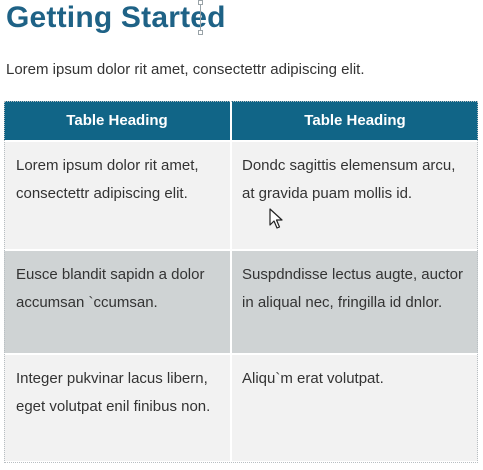 The height and width of the screenshot is (470, 483). What do you see at coordinates (200, 17) in the screenshot?
I see `text-insertion-cursor-icon` at bounding box center [200, 17].